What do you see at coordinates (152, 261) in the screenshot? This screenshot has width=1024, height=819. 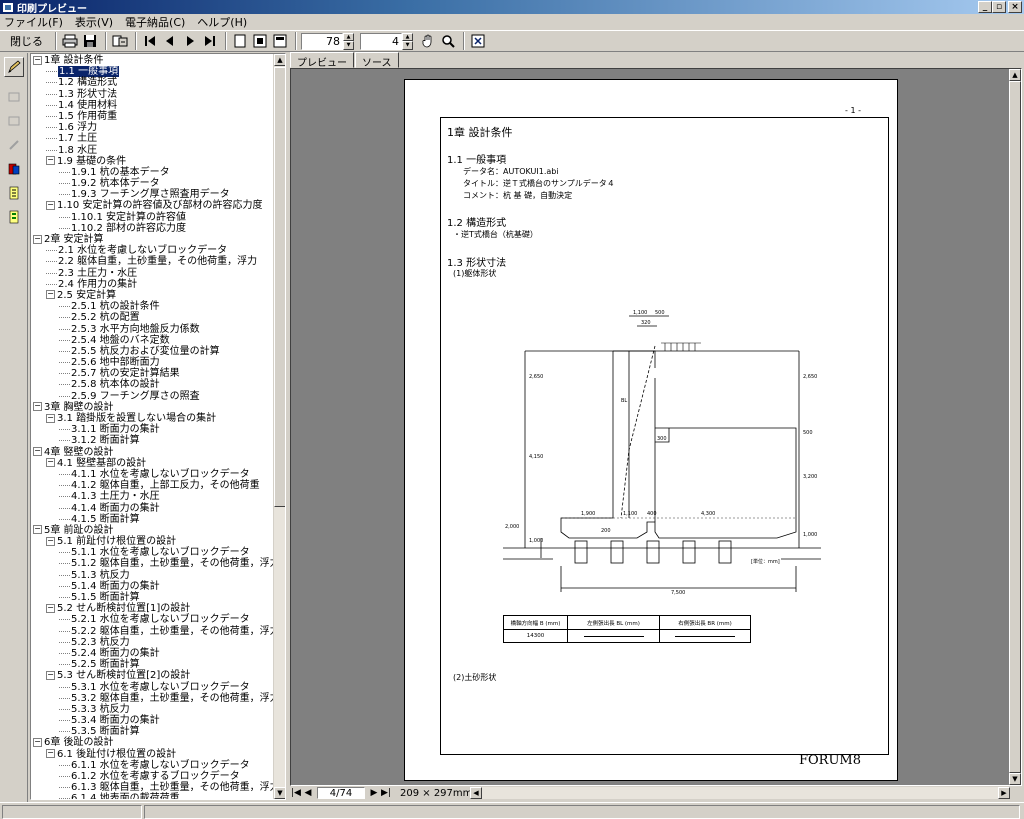 I see `tree-item: 2.2 躯体自重，土砂重量，その他荷重，浮力` at bounding box center [152, 261].